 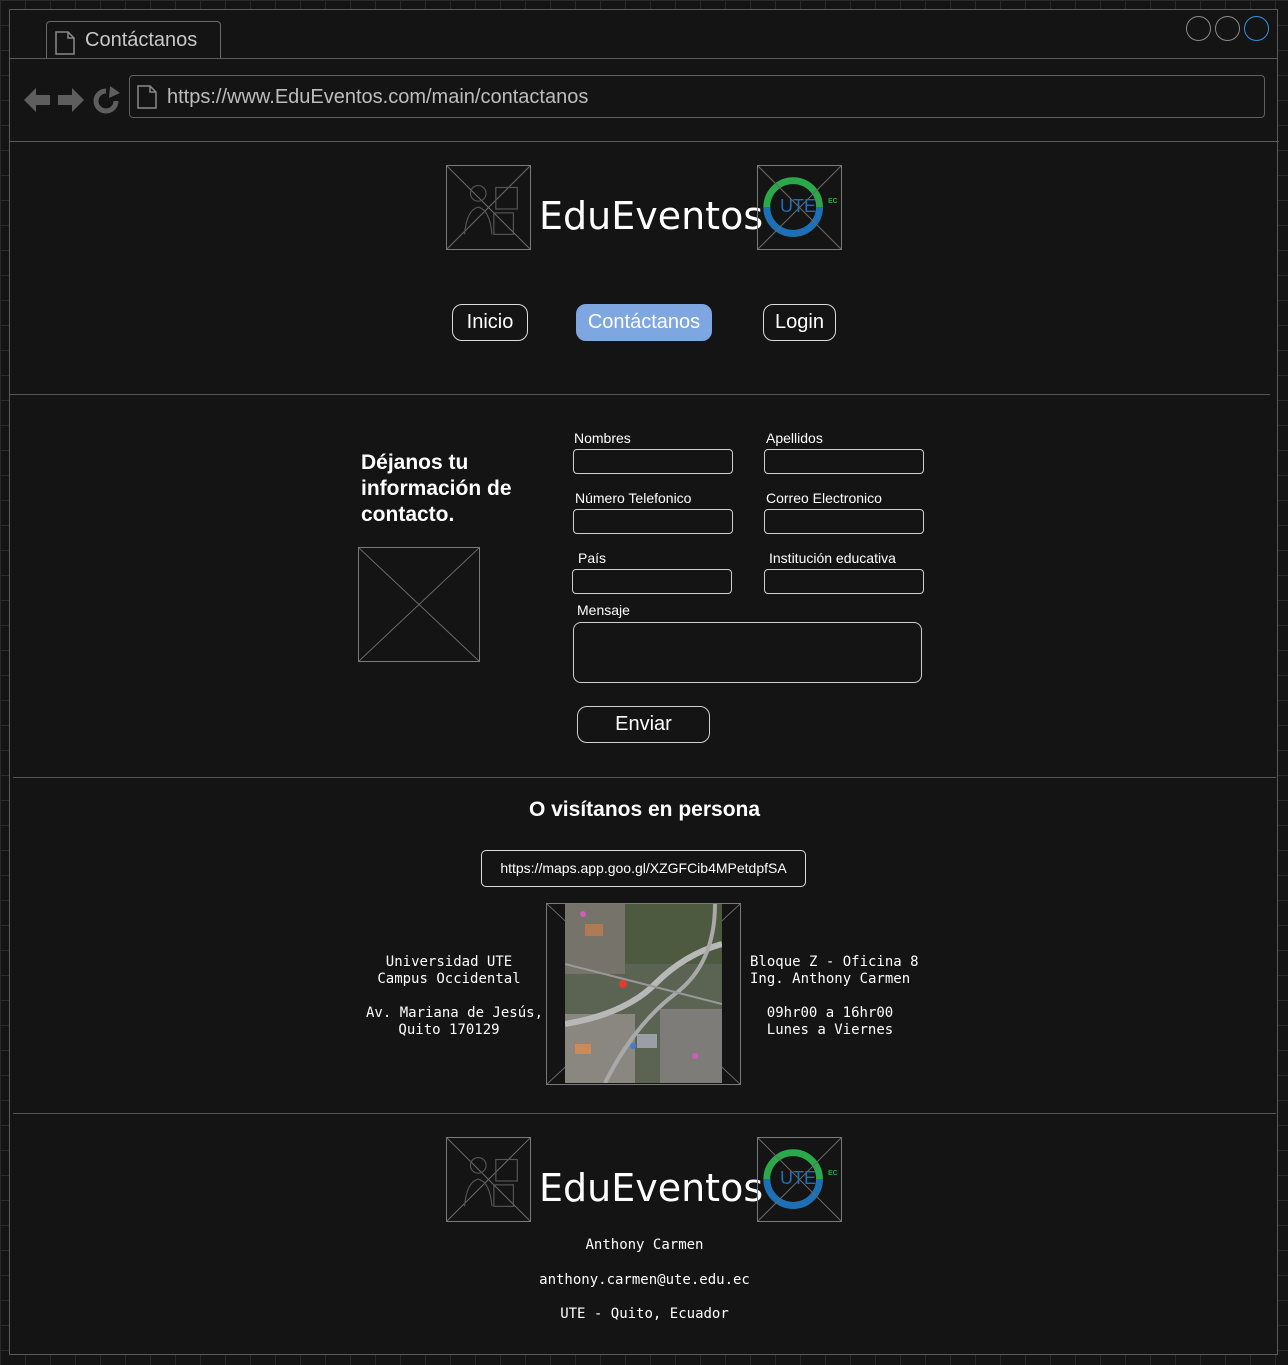 I want to click on country-input, so click(x=652, y=581).